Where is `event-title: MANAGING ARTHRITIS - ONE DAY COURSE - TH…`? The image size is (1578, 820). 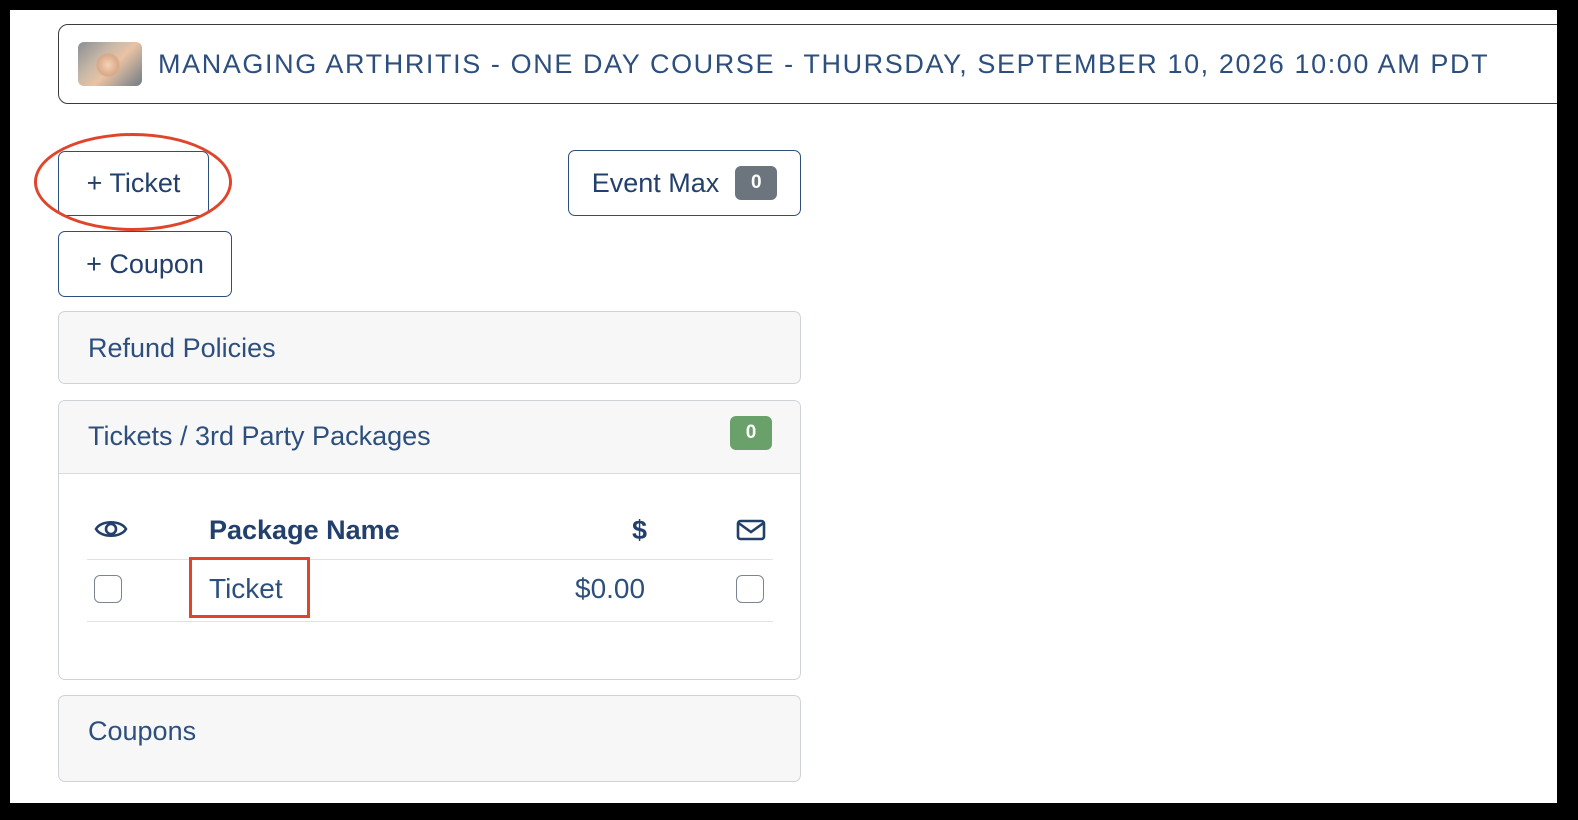 event-title: MANAGING ARTHRITIS - ONE DAY COURSE - TH… is located at coordinates (824, 63).